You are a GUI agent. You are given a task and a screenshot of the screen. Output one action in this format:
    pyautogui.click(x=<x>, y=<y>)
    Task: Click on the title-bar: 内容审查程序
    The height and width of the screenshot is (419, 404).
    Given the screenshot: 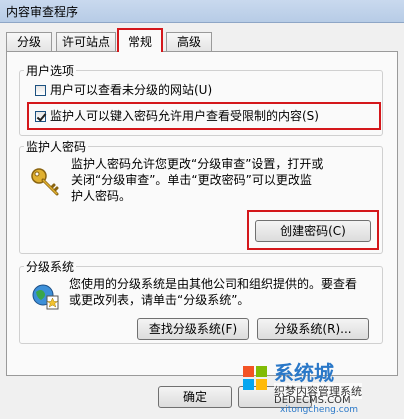 What is the action you would take?
    pyautogui.click(x=202, y=11)
    